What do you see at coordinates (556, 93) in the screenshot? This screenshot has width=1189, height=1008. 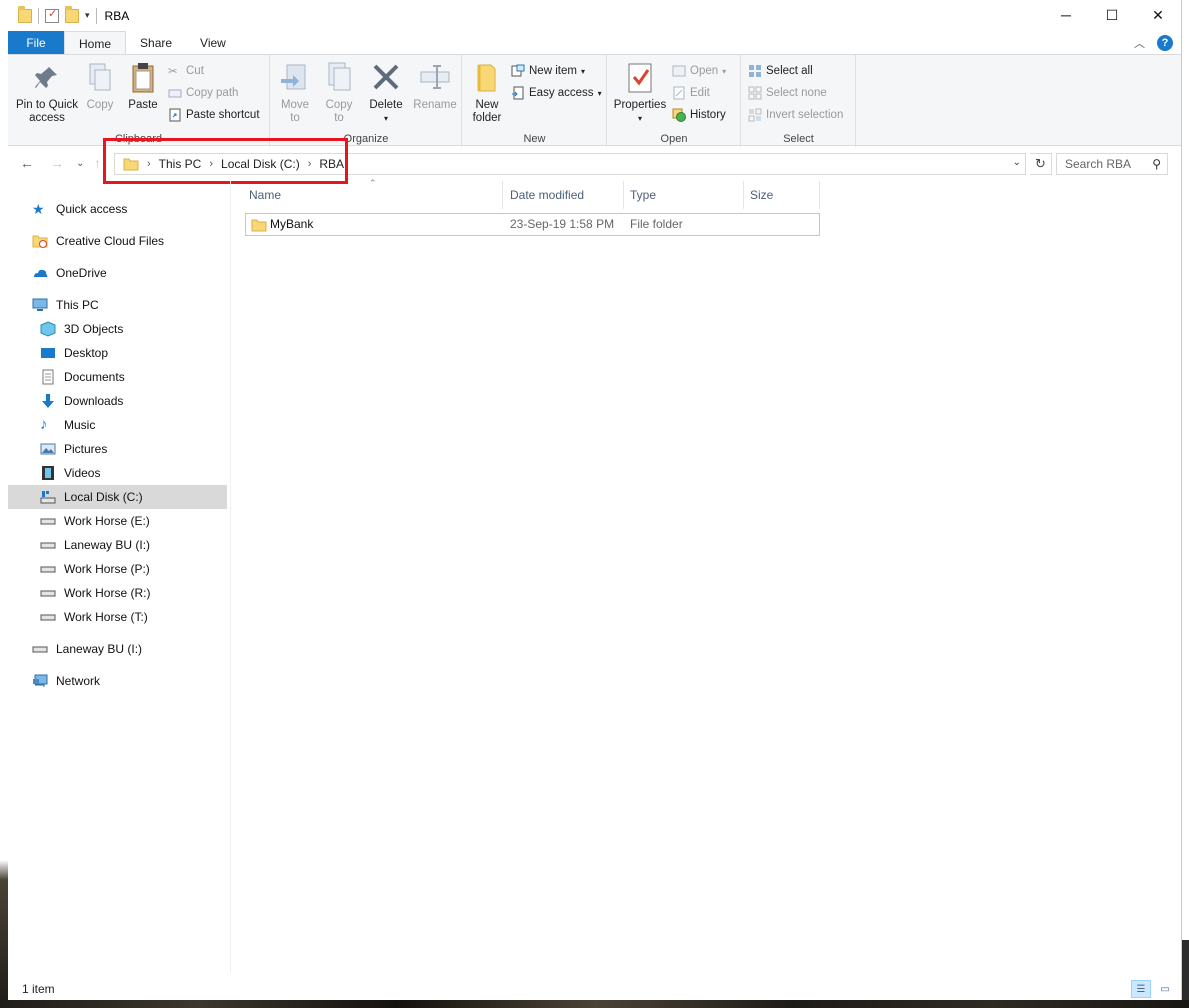 I see `easy-access-button: Easy access ▾` at bounding box center [556, 93].